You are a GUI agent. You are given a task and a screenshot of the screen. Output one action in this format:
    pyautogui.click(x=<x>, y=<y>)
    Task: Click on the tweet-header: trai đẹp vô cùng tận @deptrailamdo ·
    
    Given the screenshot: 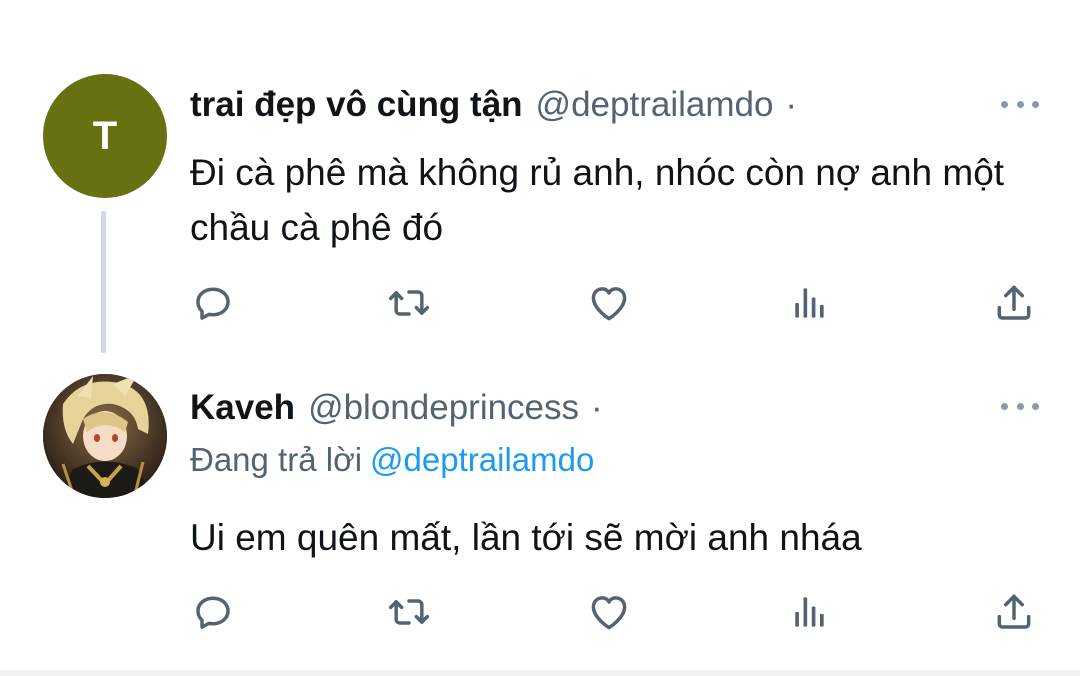 What is the action you would take?
    pyautogui.click(x=493, y=105)
    